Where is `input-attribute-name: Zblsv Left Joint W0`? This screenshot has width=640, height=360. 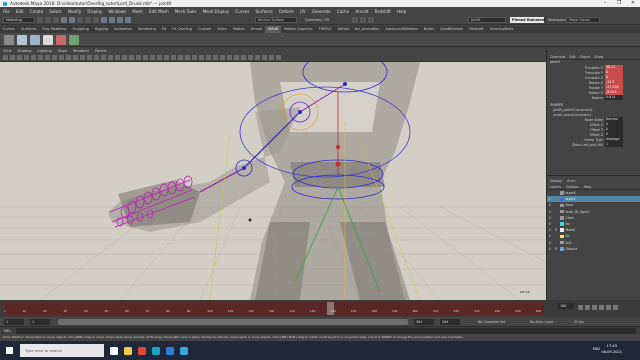
input-attribute-name: Zblsv Left Joint W0 is located at coordinates (576, 145).